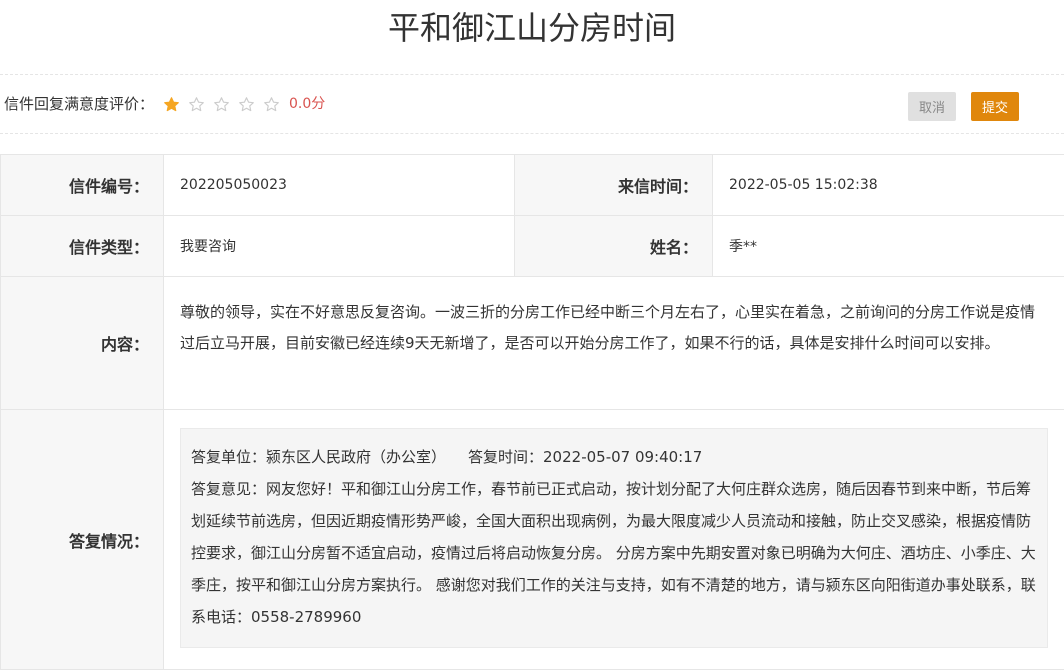  What do you see at coordinates (614, 185) in the screenshot?
I see `letter-time-label: 来信时间：` at bounding box center [614, 185].